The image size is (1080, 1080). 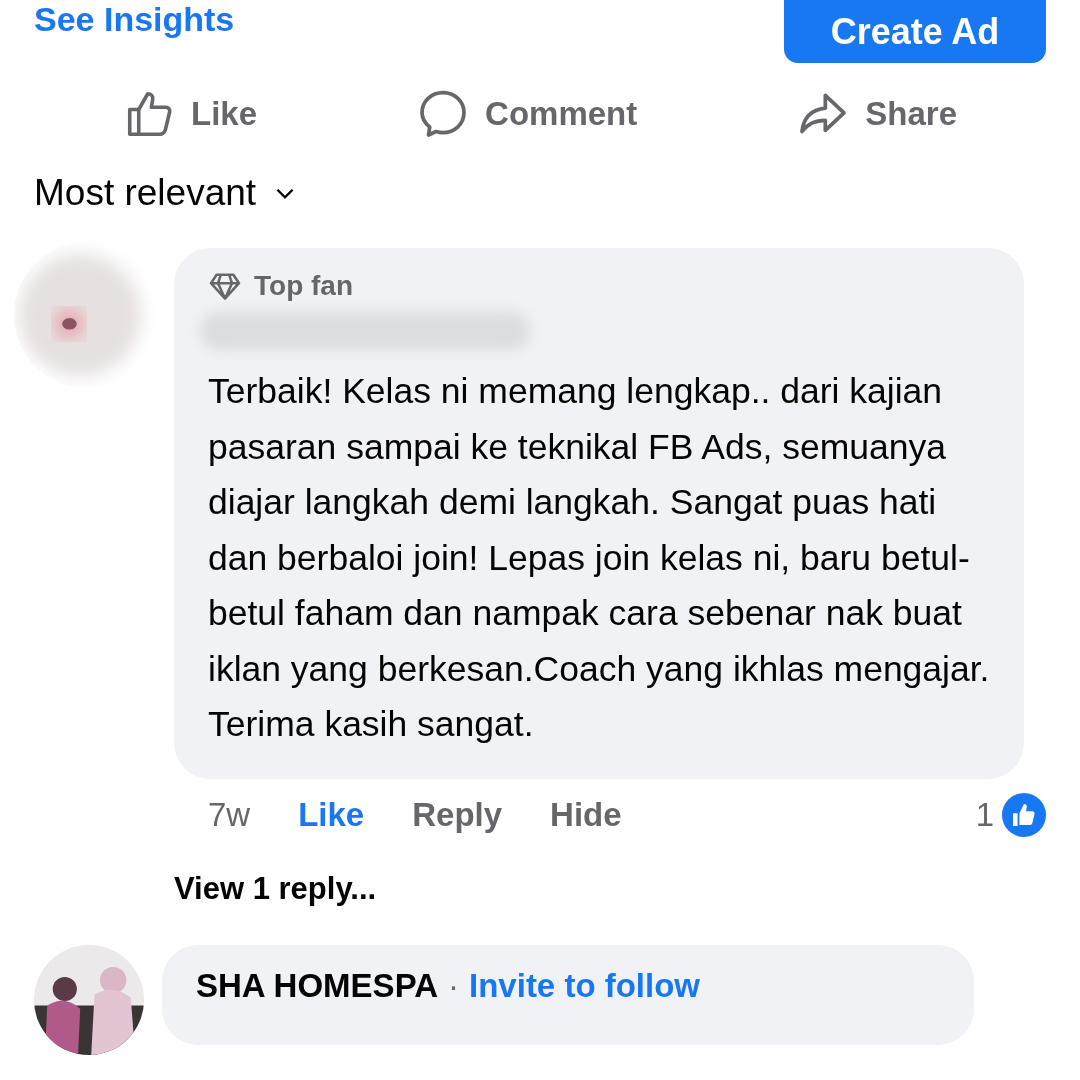 I want to click on comment-time: 7w, so click(x=229, y=814).